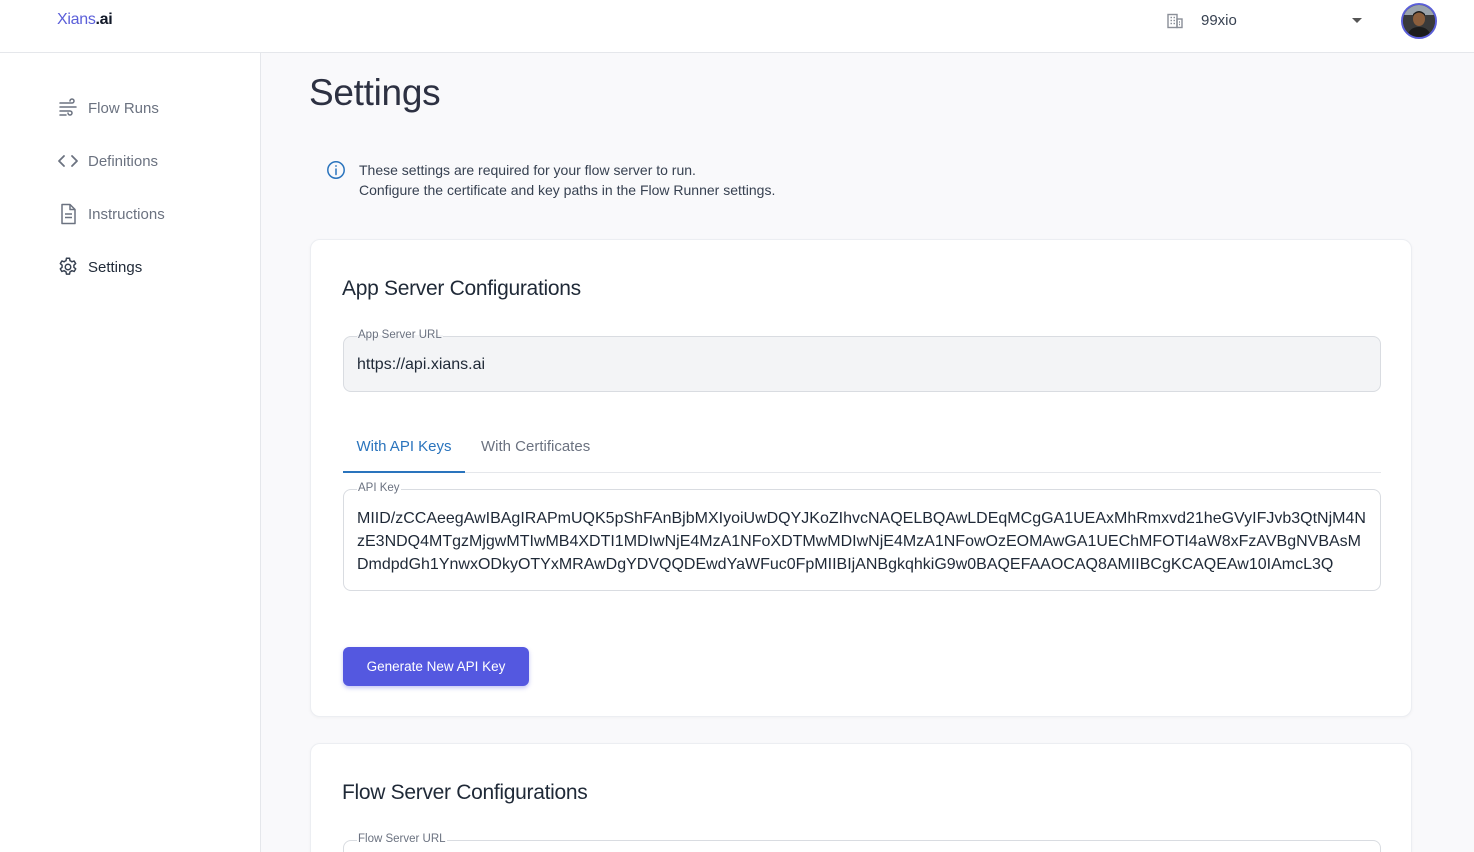  What do you see at coordinates (336, 172) in the screenshot?
I see `info-icon` at bounding box center [336, 172].